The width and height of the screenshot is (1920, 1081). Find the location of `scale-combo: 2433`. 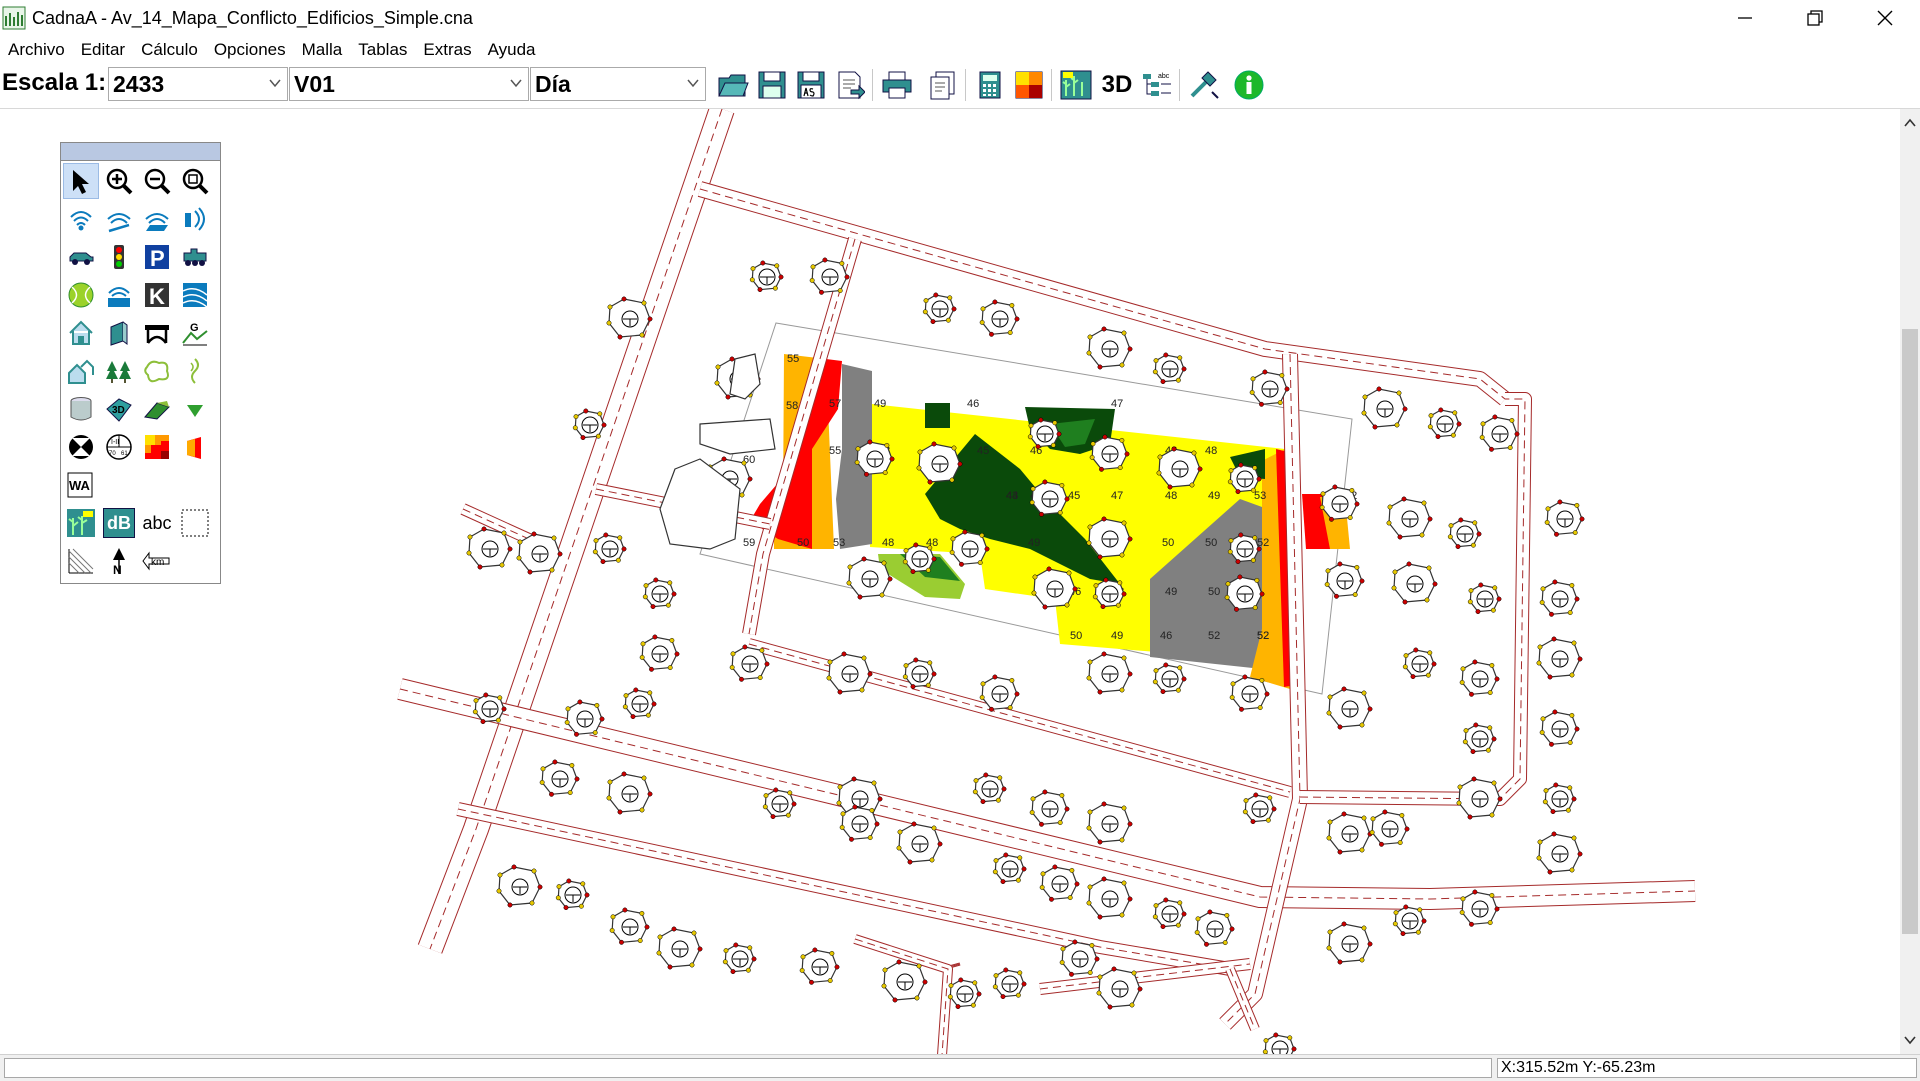

scale-combo: 2433 is located at coordinates (198, 84).